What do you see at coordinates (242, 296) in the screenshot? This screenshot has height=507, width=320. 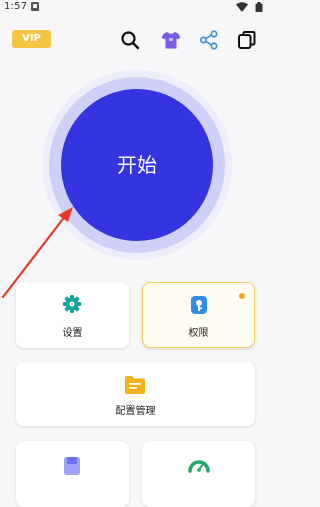 I see `notification-dot` at bounding box center [242, 296].